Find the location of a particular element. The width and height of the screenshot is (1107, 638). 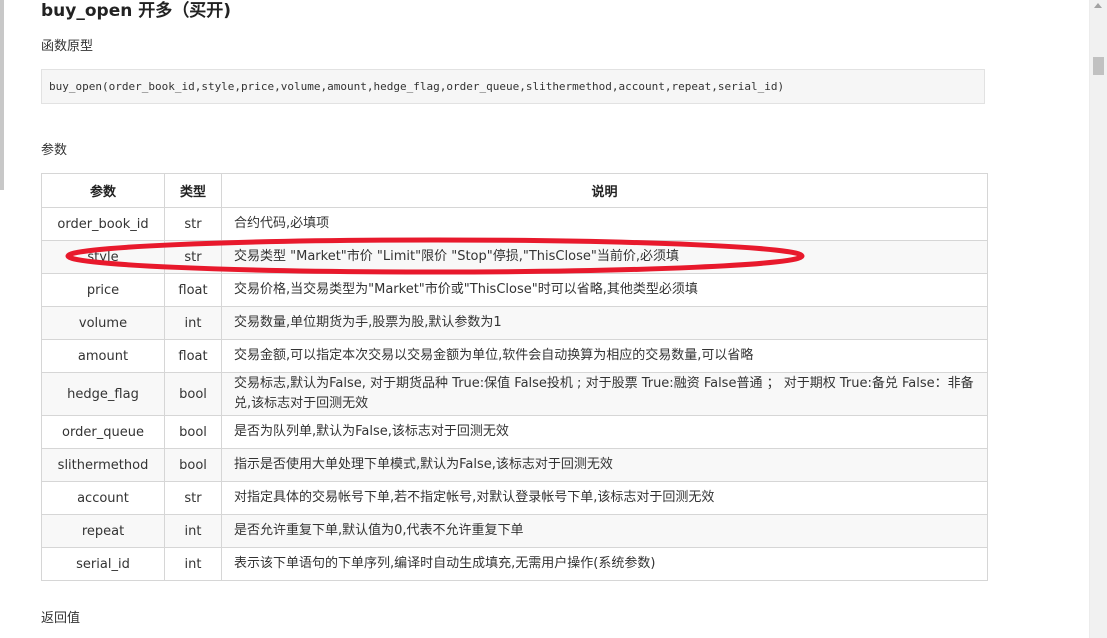

param-name: slithermethod is located at coordinates (103, 465).